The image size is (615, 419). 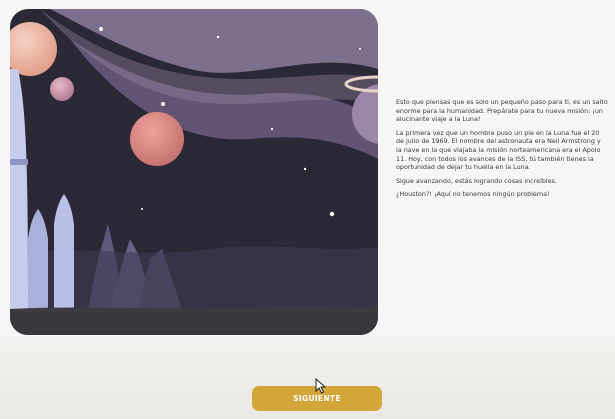 What do you see at coordinates (19, 162) in the screenshot?
I see `rocket-band` at bounding box center [19, 162].